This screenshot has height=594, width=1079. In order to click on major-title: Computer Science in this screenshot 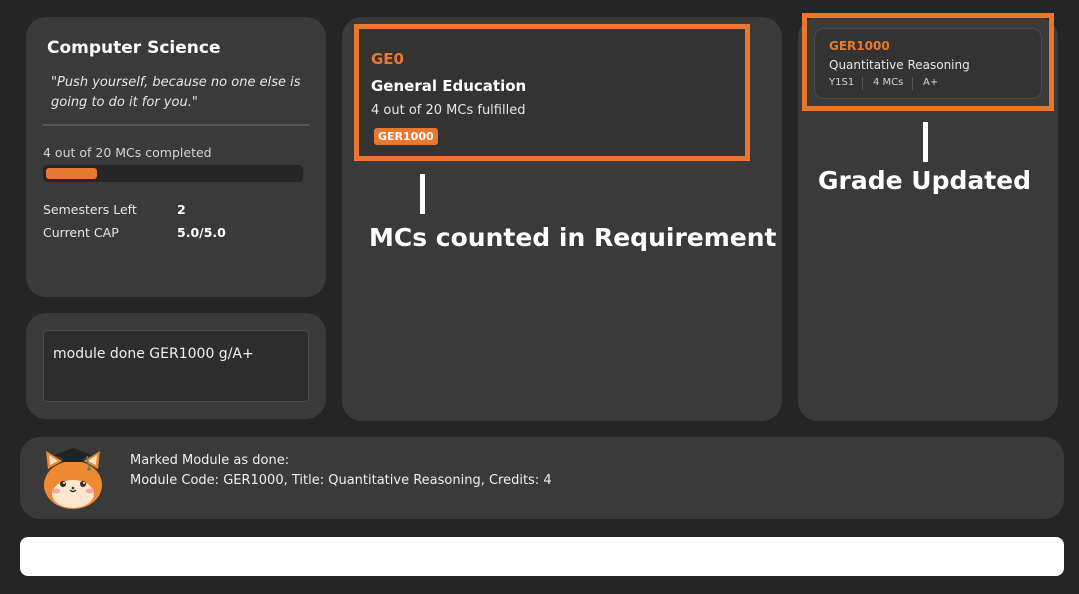, I will do `click(134, 48)`.